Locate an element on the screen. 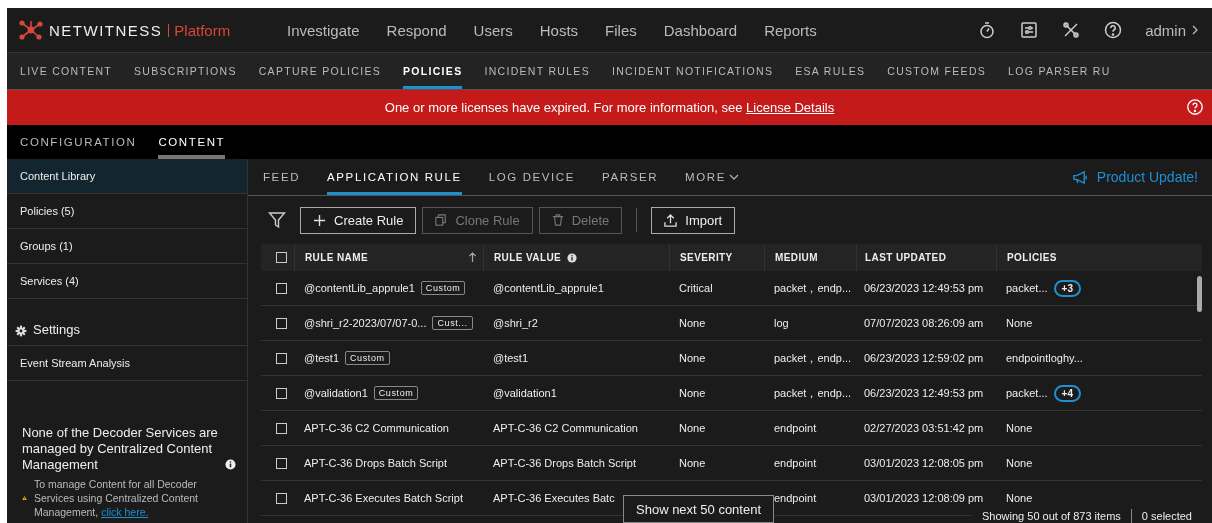  sidebar-item: Policies (5) is located at coordinates (127, 211).